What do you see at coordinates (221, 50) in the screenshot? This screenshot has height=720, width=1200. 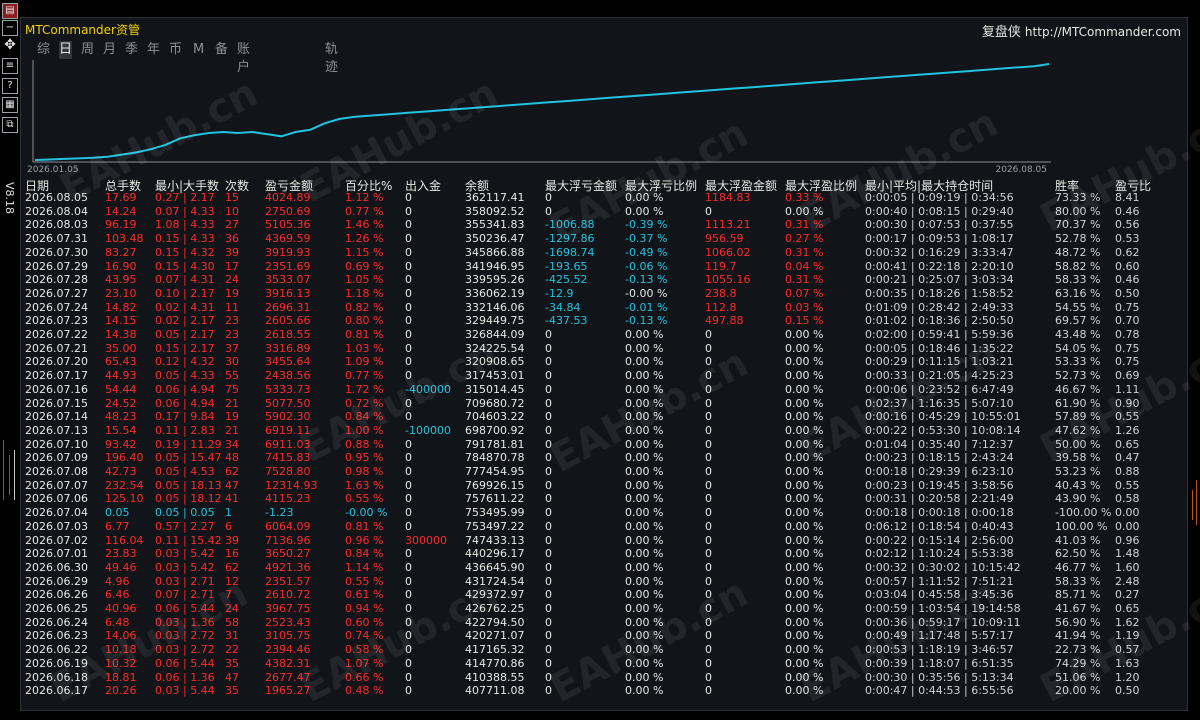 I see `tab-8: 备` at bounding box center [221, 50].